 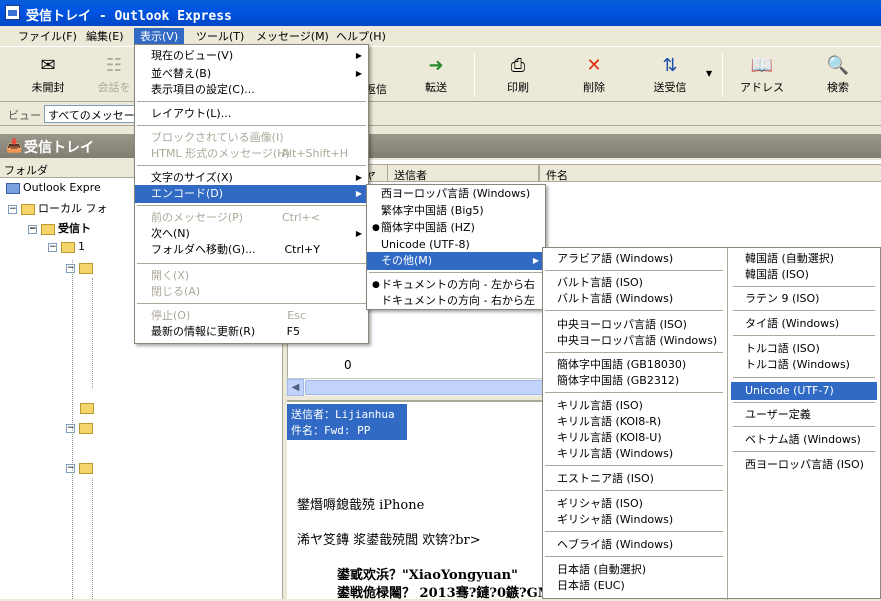 I want to click on menu-tools: ツール(T), so click(x=220, y=36).